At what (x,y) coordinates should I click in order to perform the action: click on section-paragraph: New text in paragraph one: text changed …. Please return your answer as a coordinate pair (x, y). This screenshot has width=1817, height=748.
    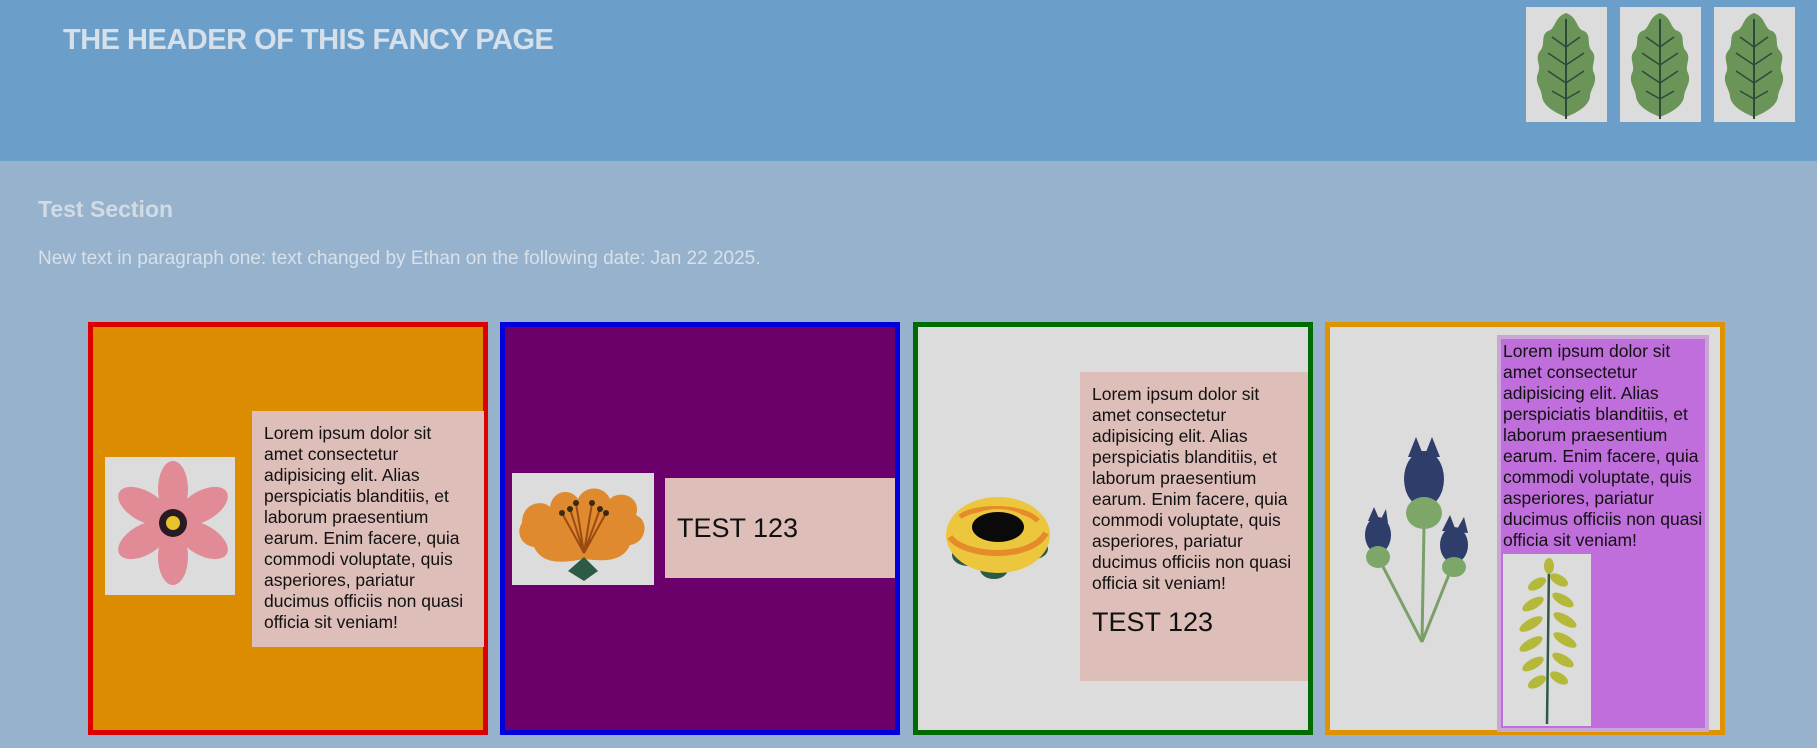
    Looking at the image, I should click on (399, 258).